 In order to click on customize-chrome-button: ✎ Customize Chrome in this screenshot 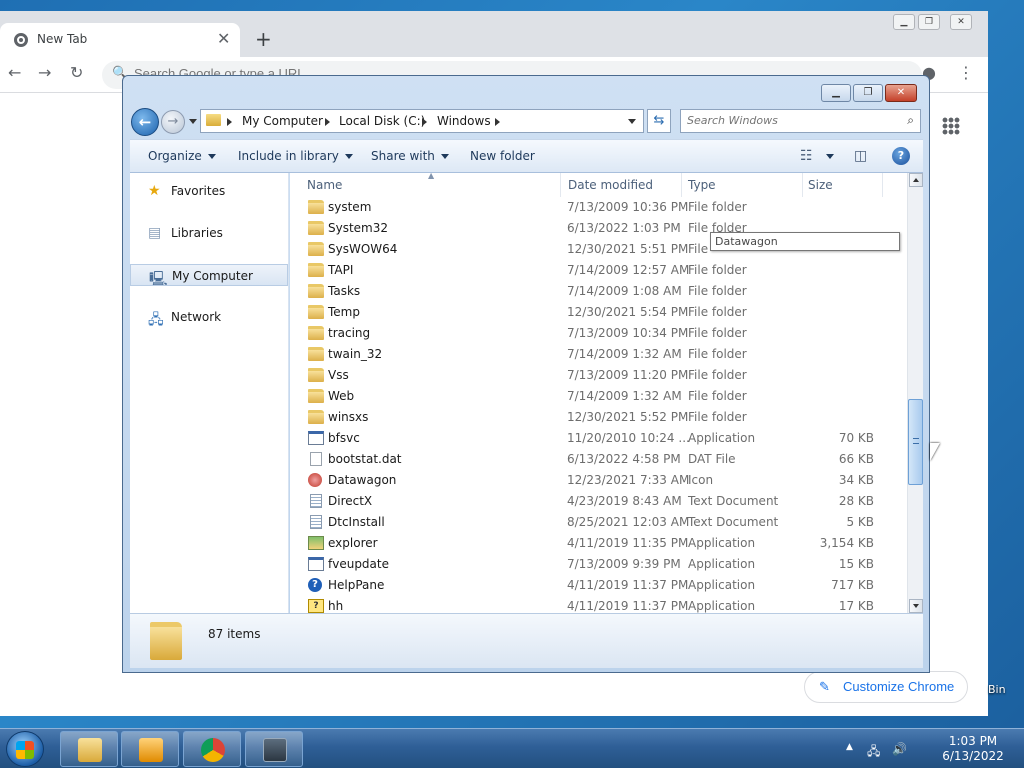, I will do `click(886, 687)`.